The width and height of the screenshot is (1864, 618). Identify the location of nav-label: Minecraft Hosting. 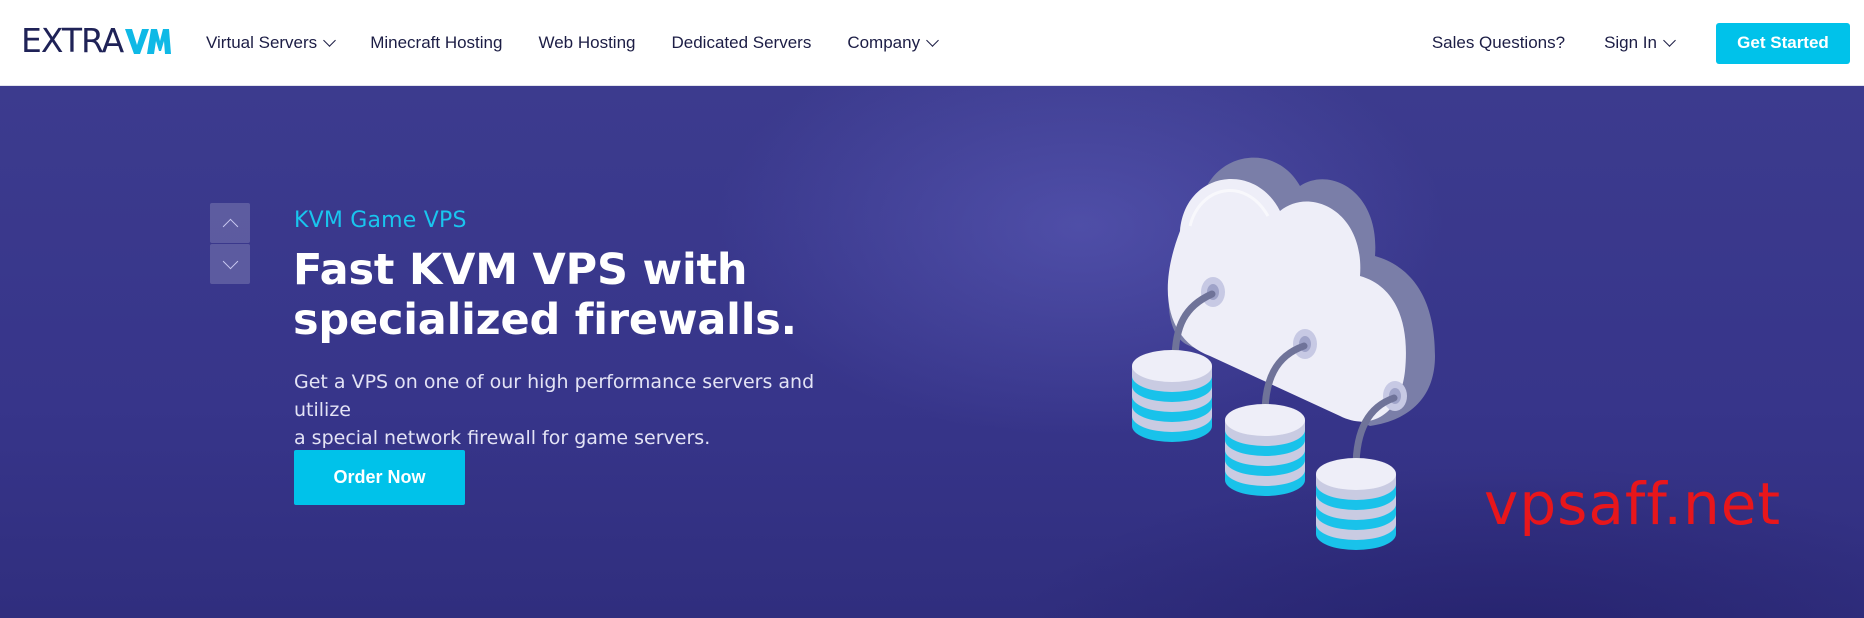
(436, 42).